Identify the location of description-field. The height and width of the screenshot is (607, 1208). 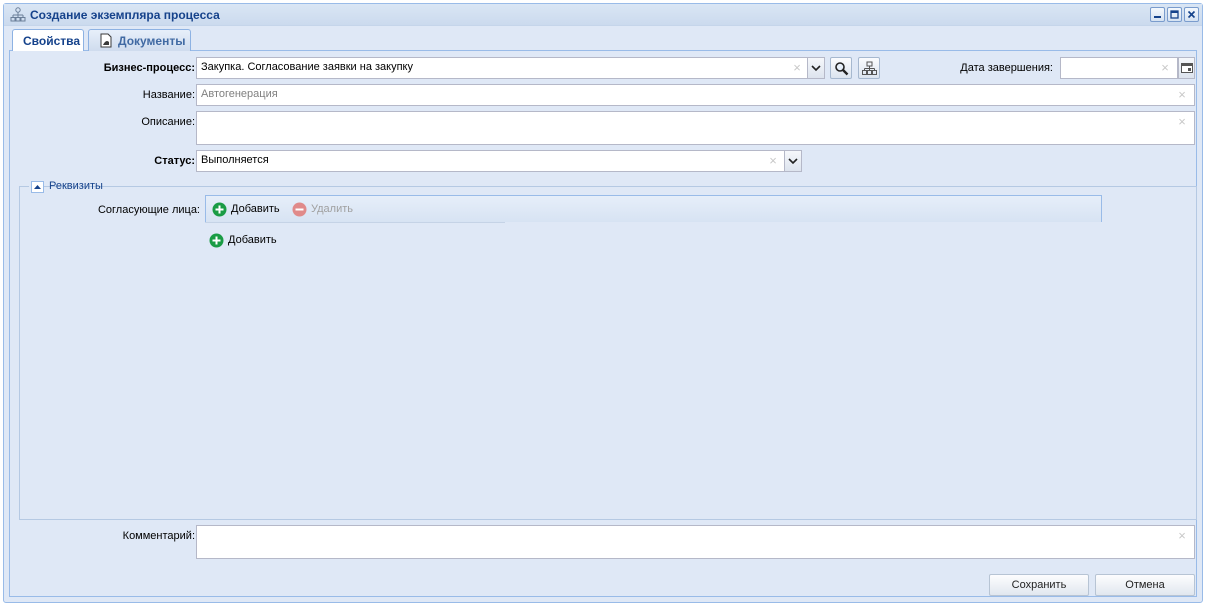
(695, 128).